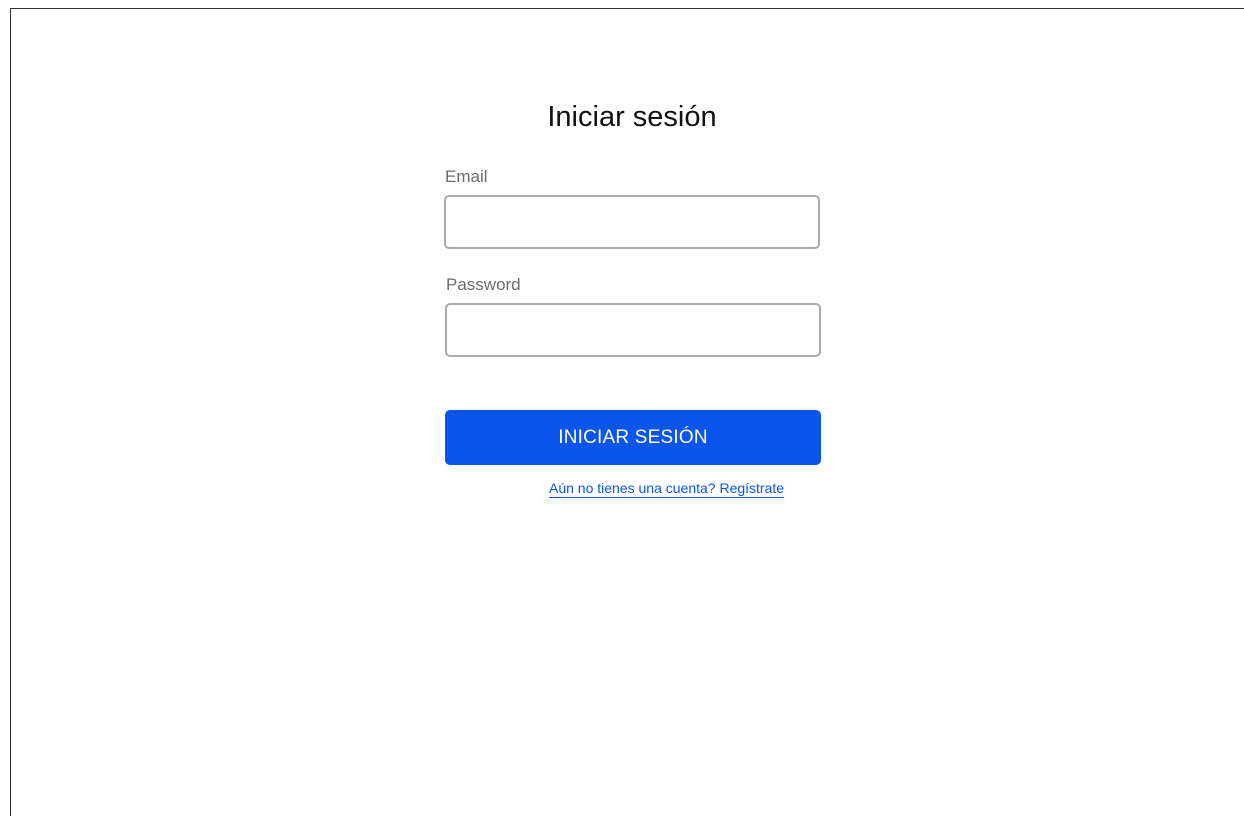 This screenshot has width=1244, height=816. I want to click on page-title: Iniciar sesión, so click(632, 117).